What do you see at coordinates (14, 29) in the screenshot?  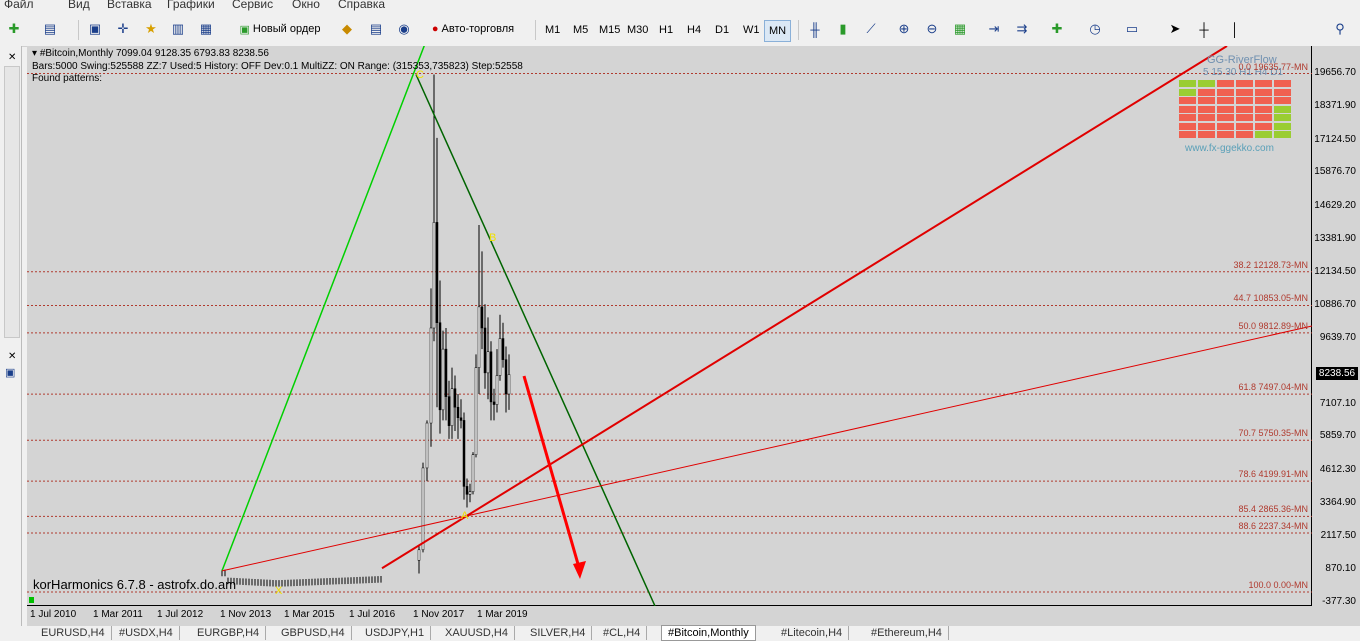 I see `new-chart-icon: ✚` at bounding box center [14, 29].